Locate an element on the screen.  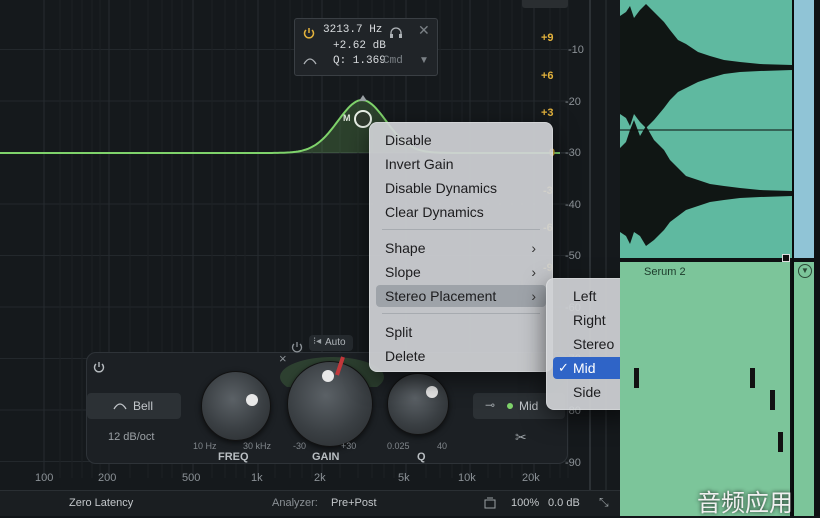
gain-power-icon is located at coordinates (297, 347).